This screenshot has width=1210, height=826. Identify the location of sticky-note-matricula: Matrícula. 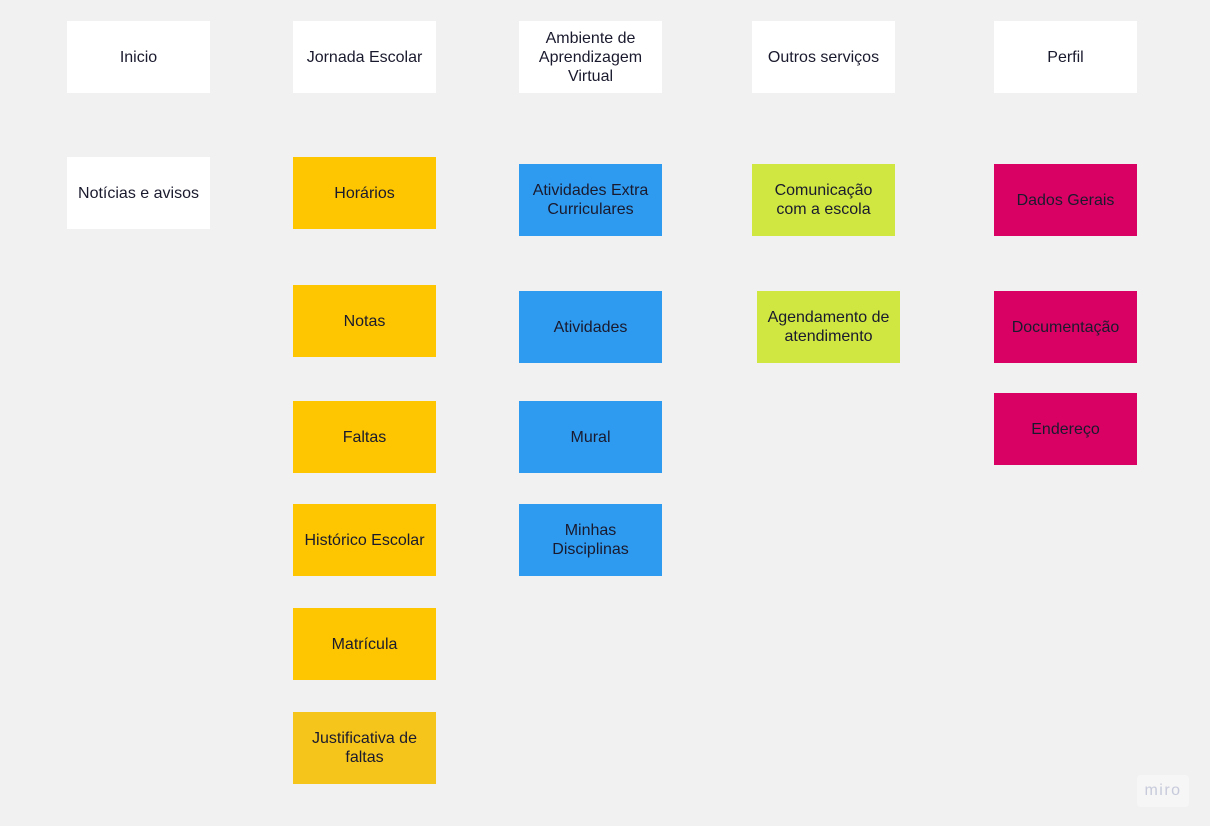
(364, 644).